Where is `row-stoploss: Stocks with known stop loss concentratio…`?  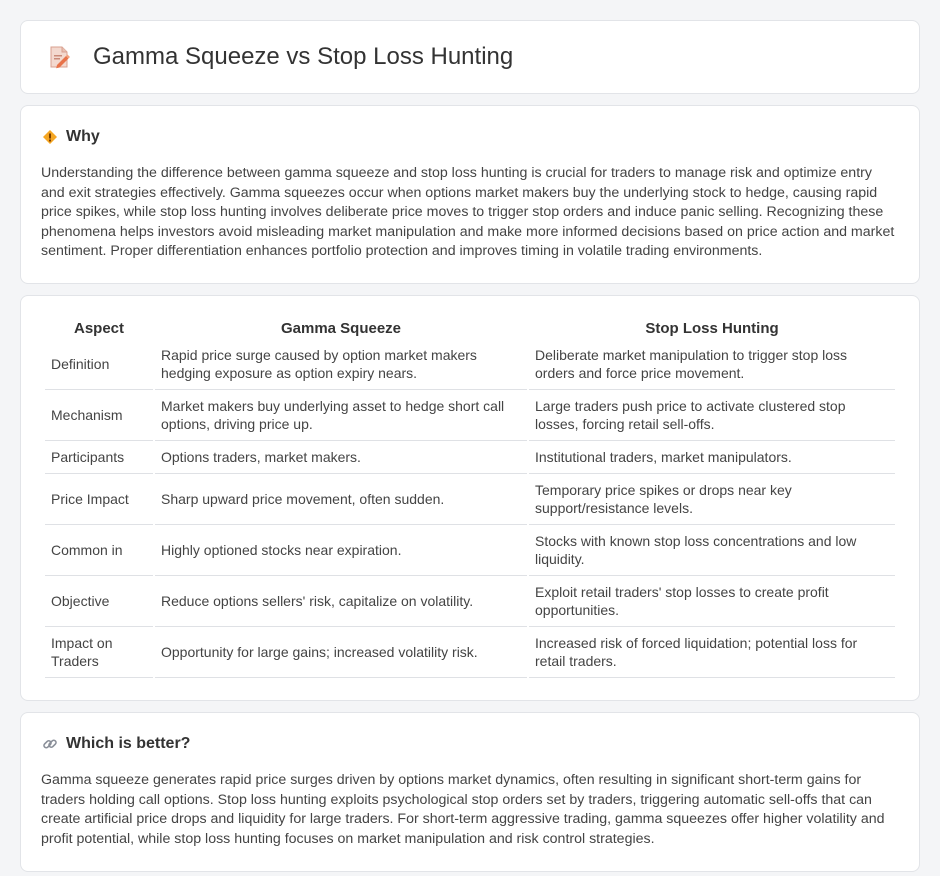 row-stoploss: Stocks with known stop loss concentratio… is located at coordinates (712, 550).